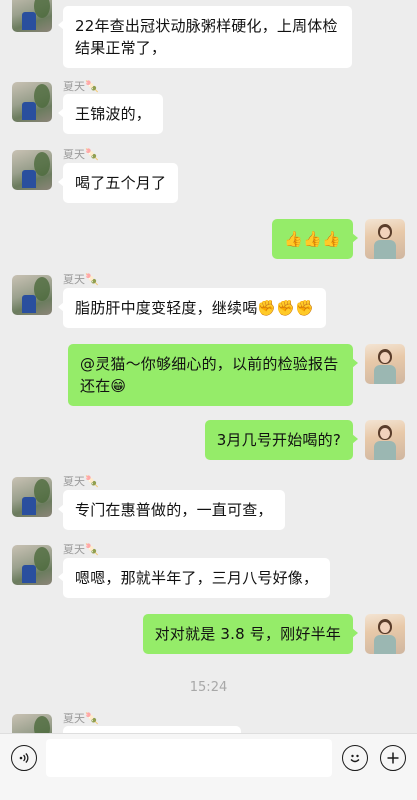  I want to click on message-bubble-incoming, so click(152, 729).